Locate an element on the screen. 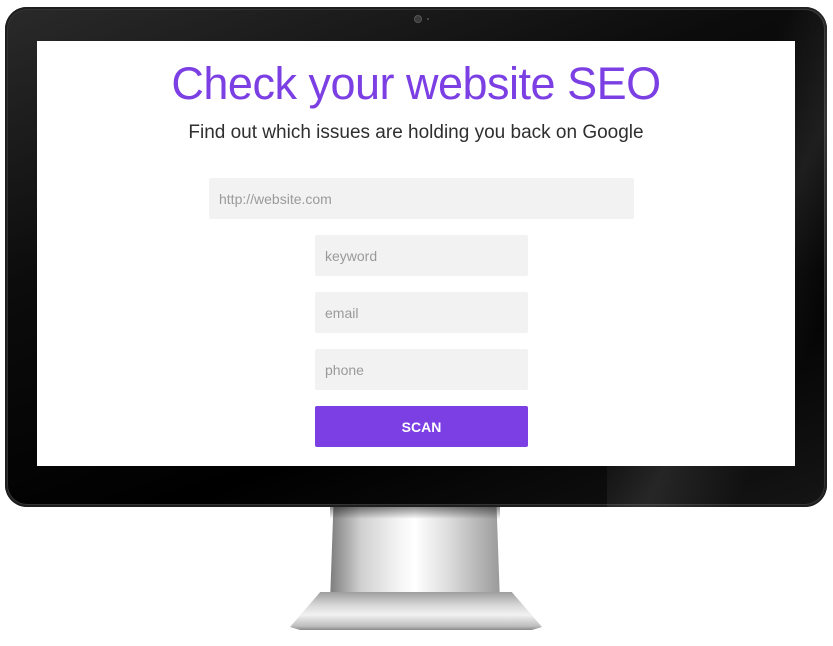  phone-input is located at coordinates (421, 369).